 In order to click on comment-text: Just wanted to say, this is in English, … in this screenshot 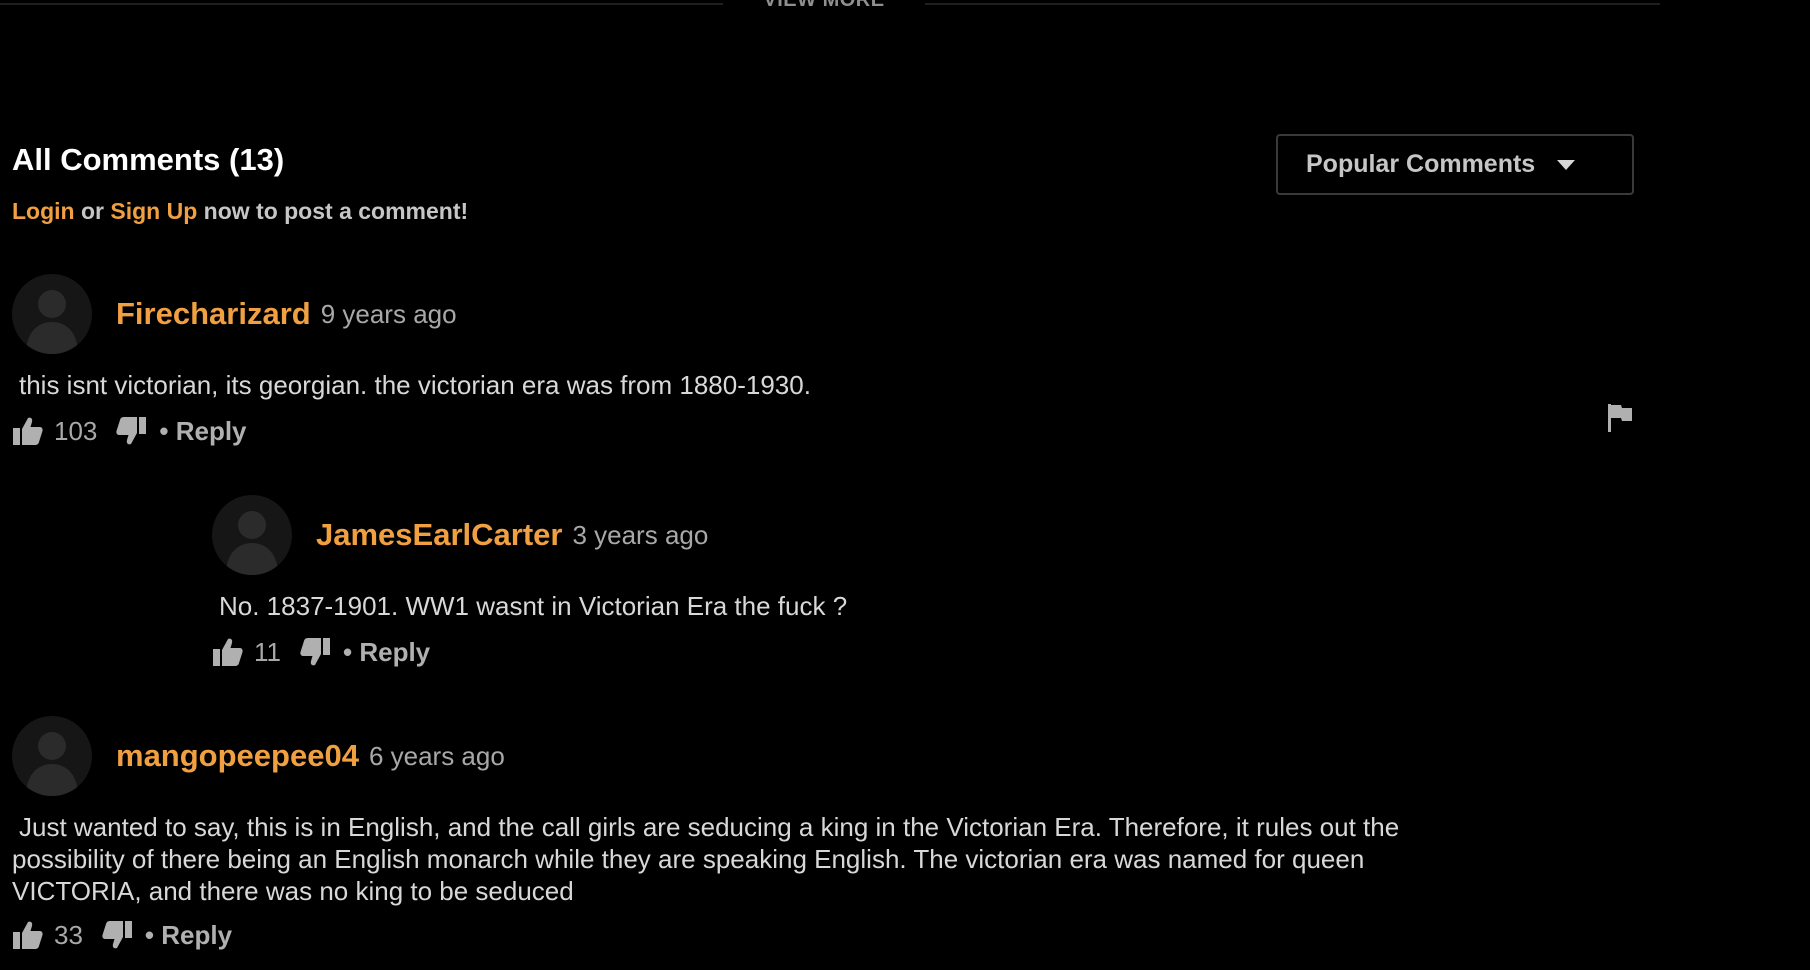, I will do `click(706, 859)`.